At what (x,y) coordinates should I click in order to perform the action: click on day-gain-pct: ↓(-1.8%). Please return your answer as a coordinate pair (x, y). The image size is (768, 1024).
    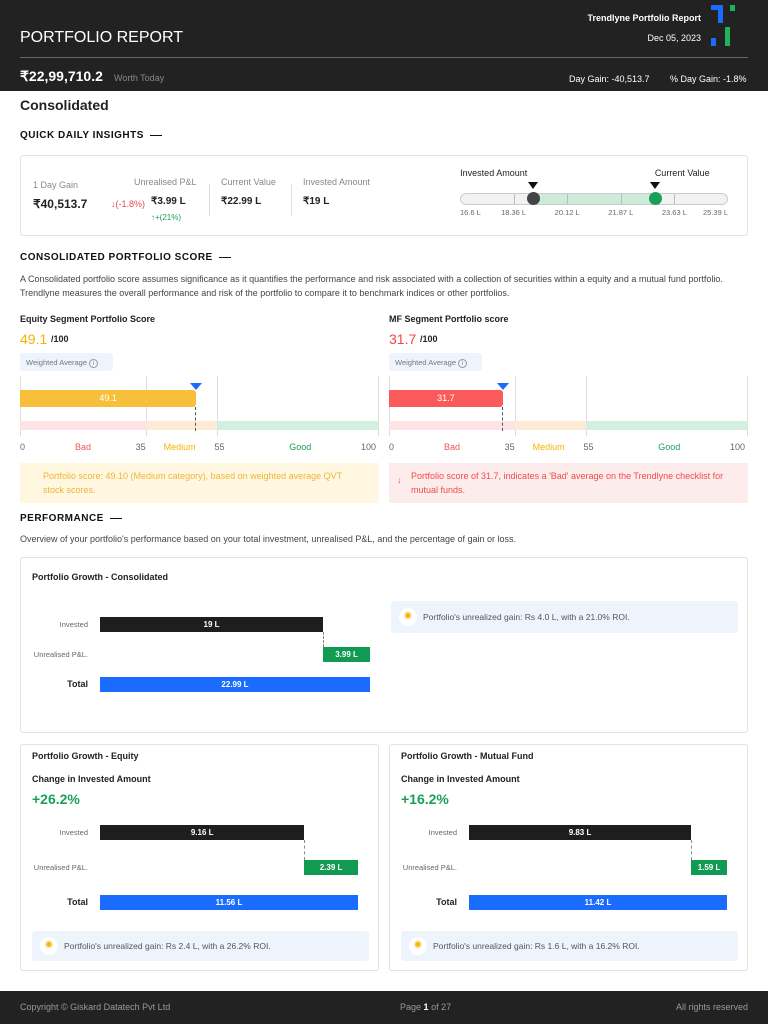
    Looking at the image, I should click on (128, 204).